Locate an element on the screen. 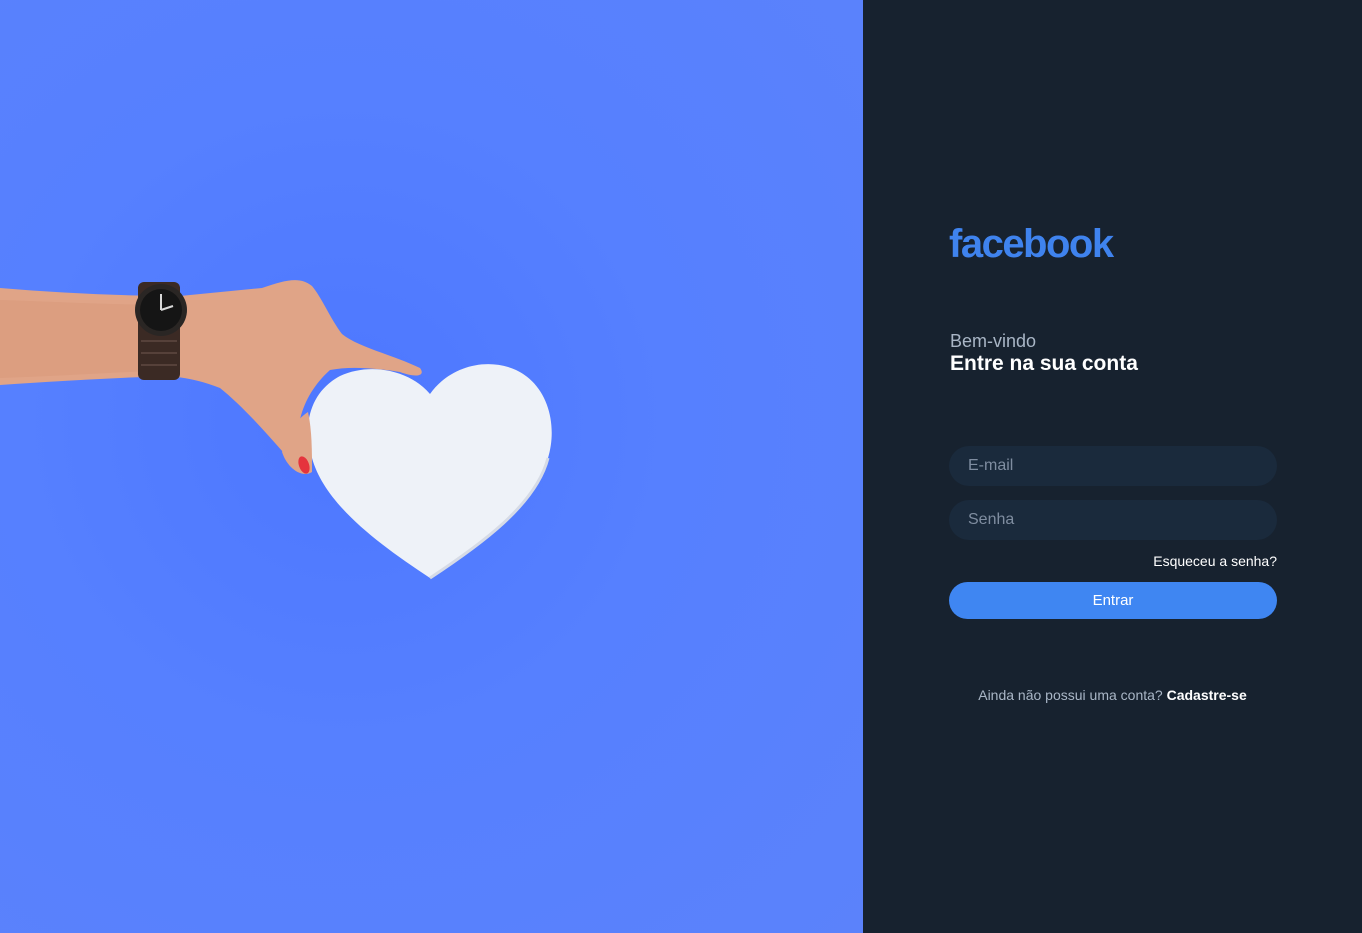 The height and width of the screenshot is (933, 1362). signup-prompt: Ainda não possui uma conta? Cadastre-se is located at coordinates (1112, 695).